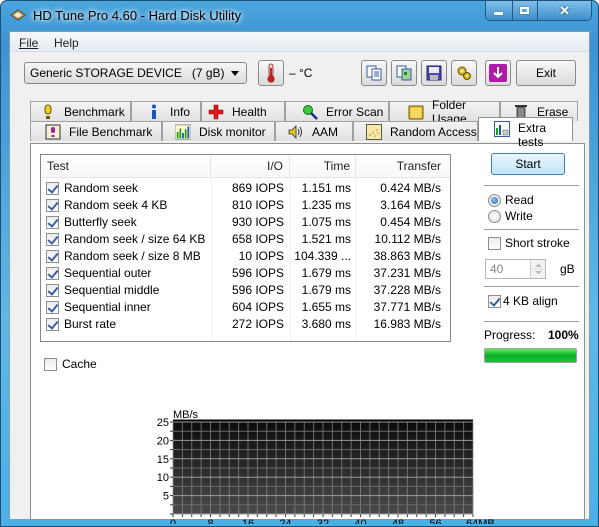  What do you see at coordinates (531, 321) in the screenshot?
I see `divider` at bounding box center [531, 321].